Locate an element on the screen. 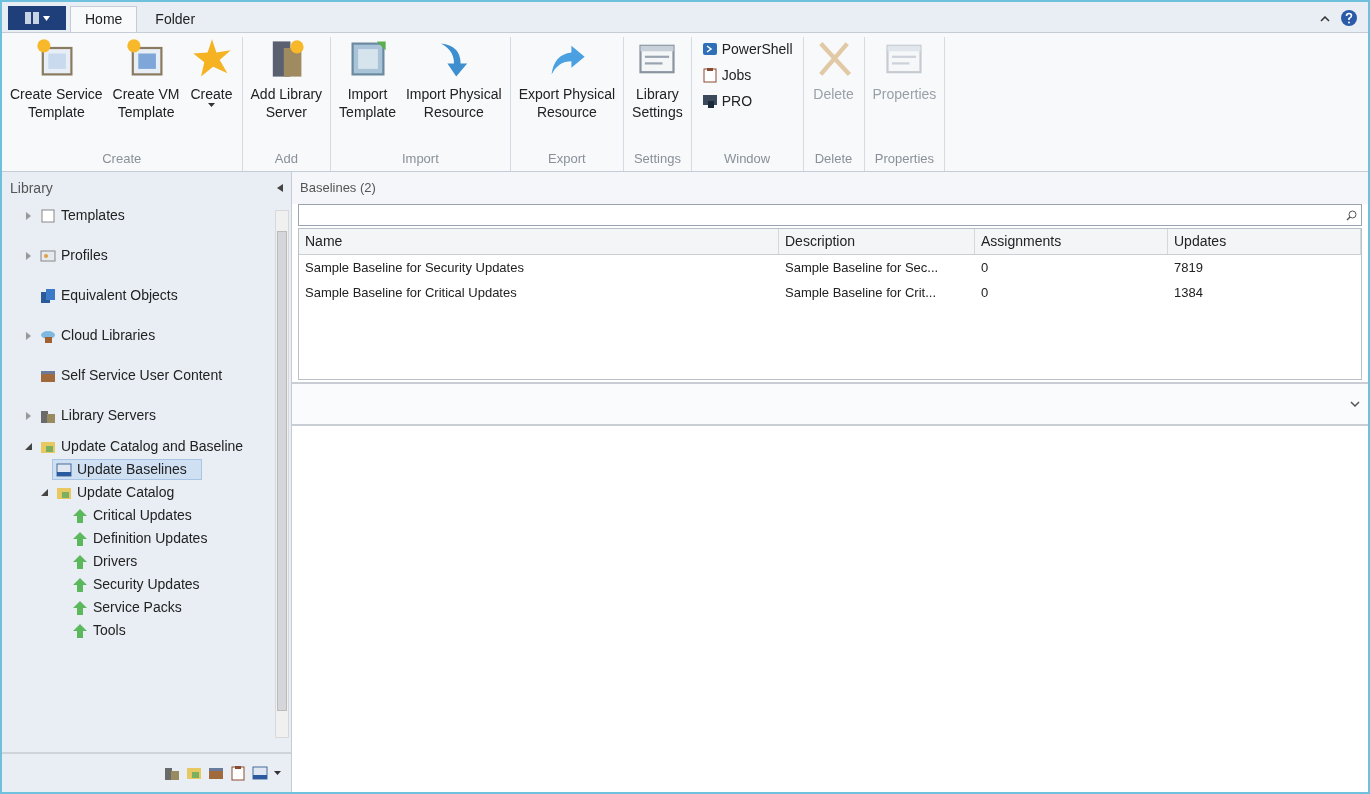 Image resolution: width=1370 pixels, height=794 pixels. tree-item: Profiles is located at coordinates (74, 255).